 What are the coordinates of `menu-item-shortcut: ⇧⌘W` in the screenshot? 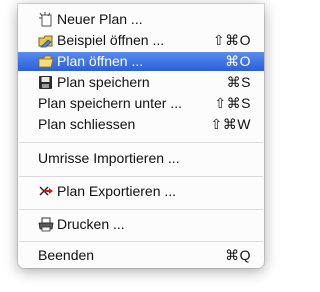 It's located at (230, 124).